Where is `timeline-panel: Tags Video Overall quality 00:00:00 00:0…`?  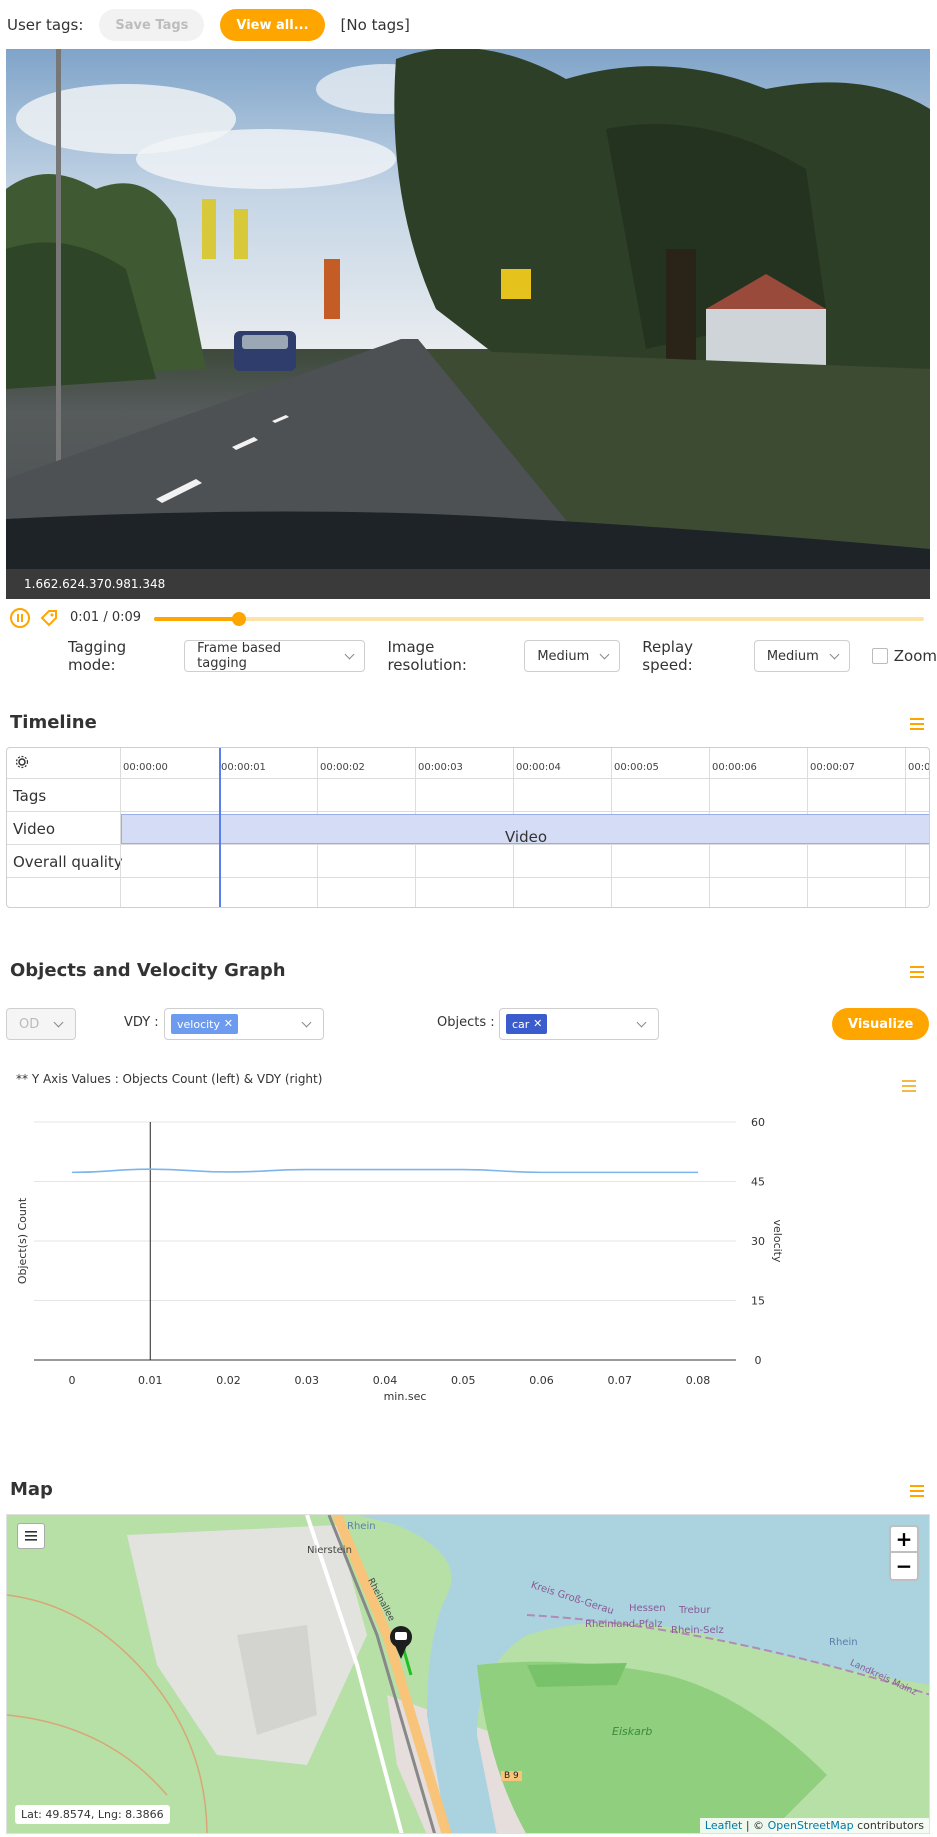 timeline-panel: Tags Video Overall quality 00:00:00 00:0… is located at coordinates (468, 827).